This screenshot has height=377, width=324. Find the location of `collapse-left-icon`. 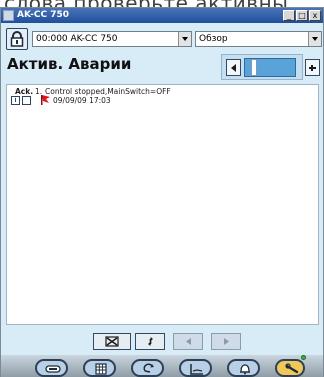

collapse-left-icon is located at coordinates (233, 67).